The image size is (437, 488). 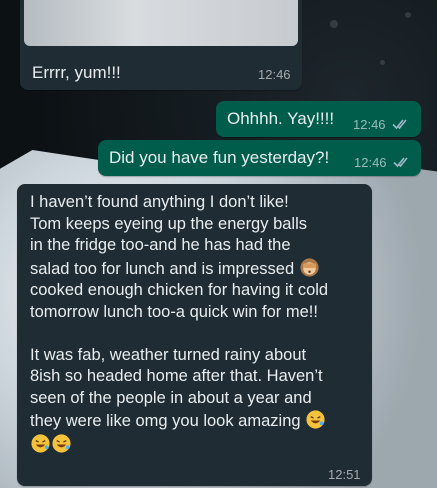 What do you see at coordinates (160, 245) in the screenshot?
I see `message-line: in the fridge too-and he has had the` at bounding box center [160, 245].